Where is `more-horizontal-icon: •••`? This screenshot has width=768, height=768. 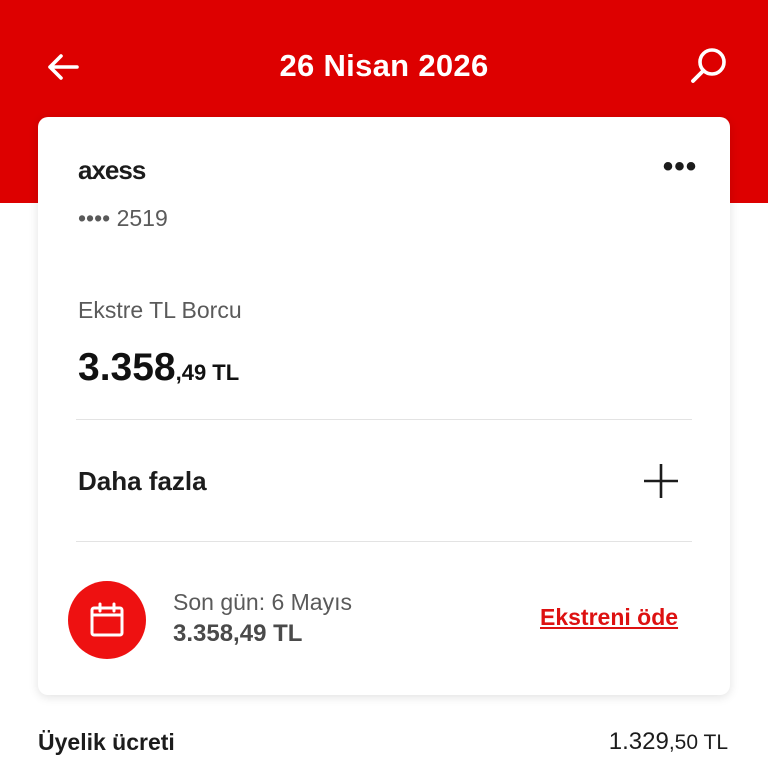 more-horizontal-icon: ••• is located at coordinates (680, 166).